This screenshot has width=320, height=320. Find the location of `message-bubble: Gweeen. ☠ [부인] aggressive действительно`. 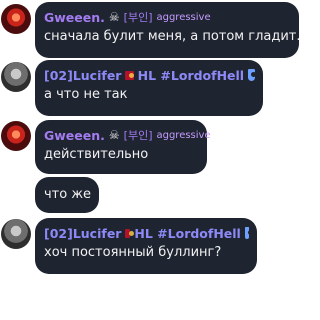

message-bubble: Gweeen. ☠ [부인] aggressive действительно is located at coordinates (123, 147).